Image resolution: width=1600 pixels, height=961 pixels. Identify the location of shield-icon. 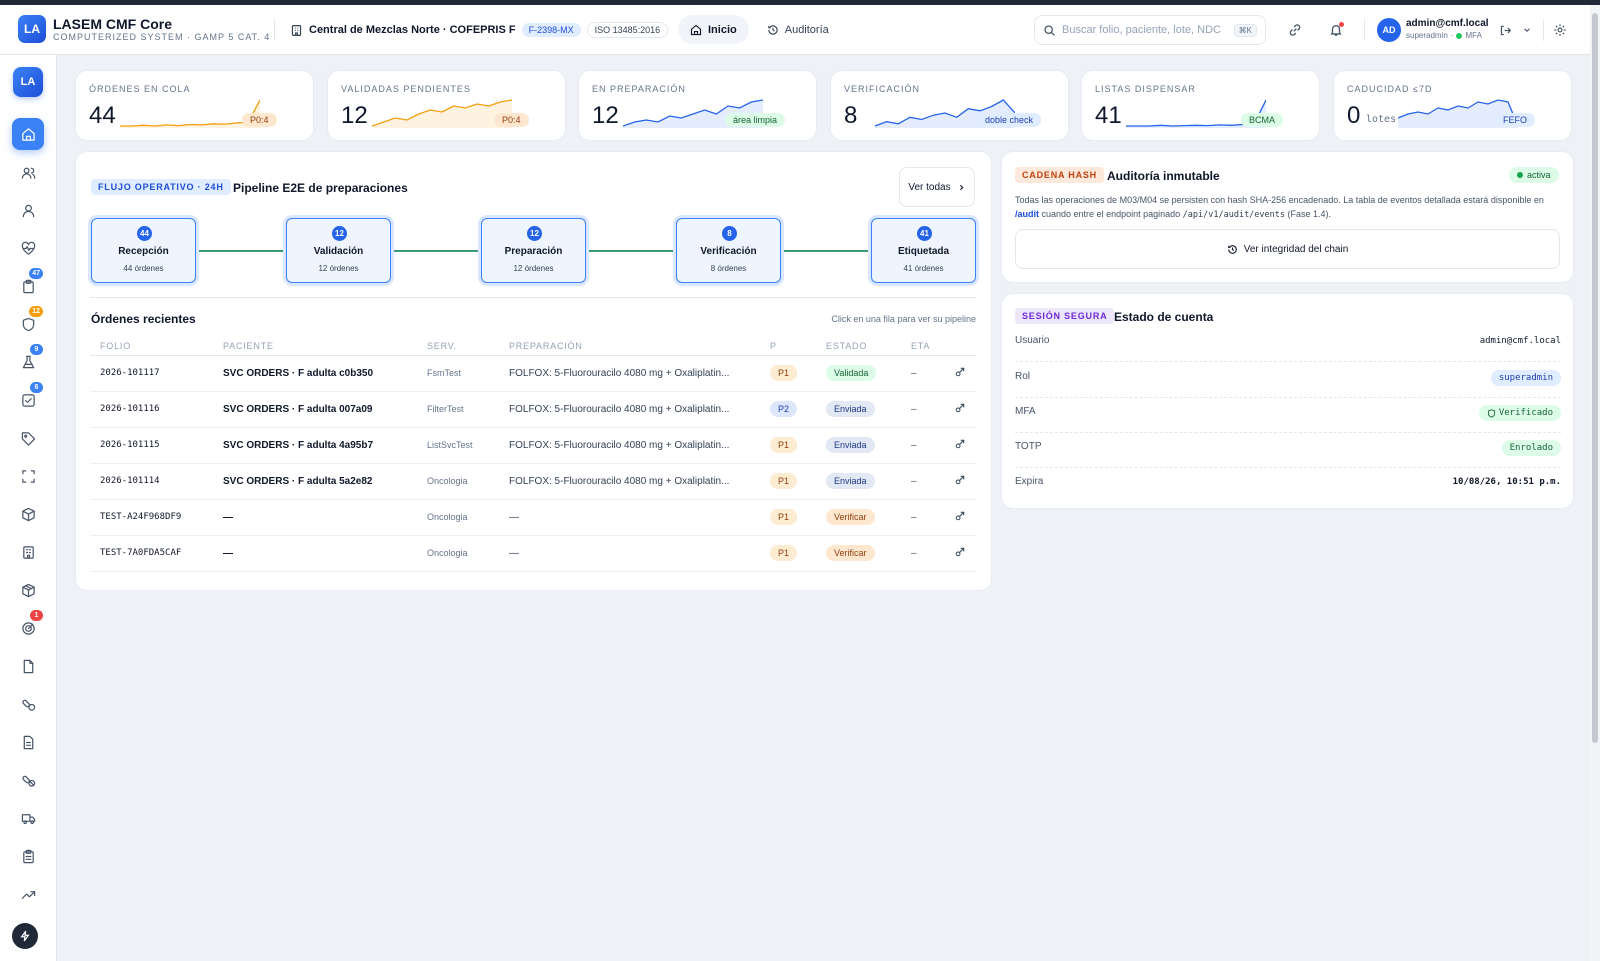
(28, 324).